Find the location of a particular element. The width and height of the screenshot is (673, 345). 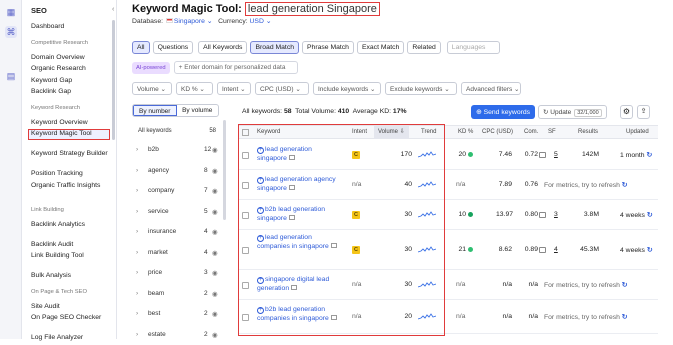

col-kd: KD % is located at coordinates (465, 132).